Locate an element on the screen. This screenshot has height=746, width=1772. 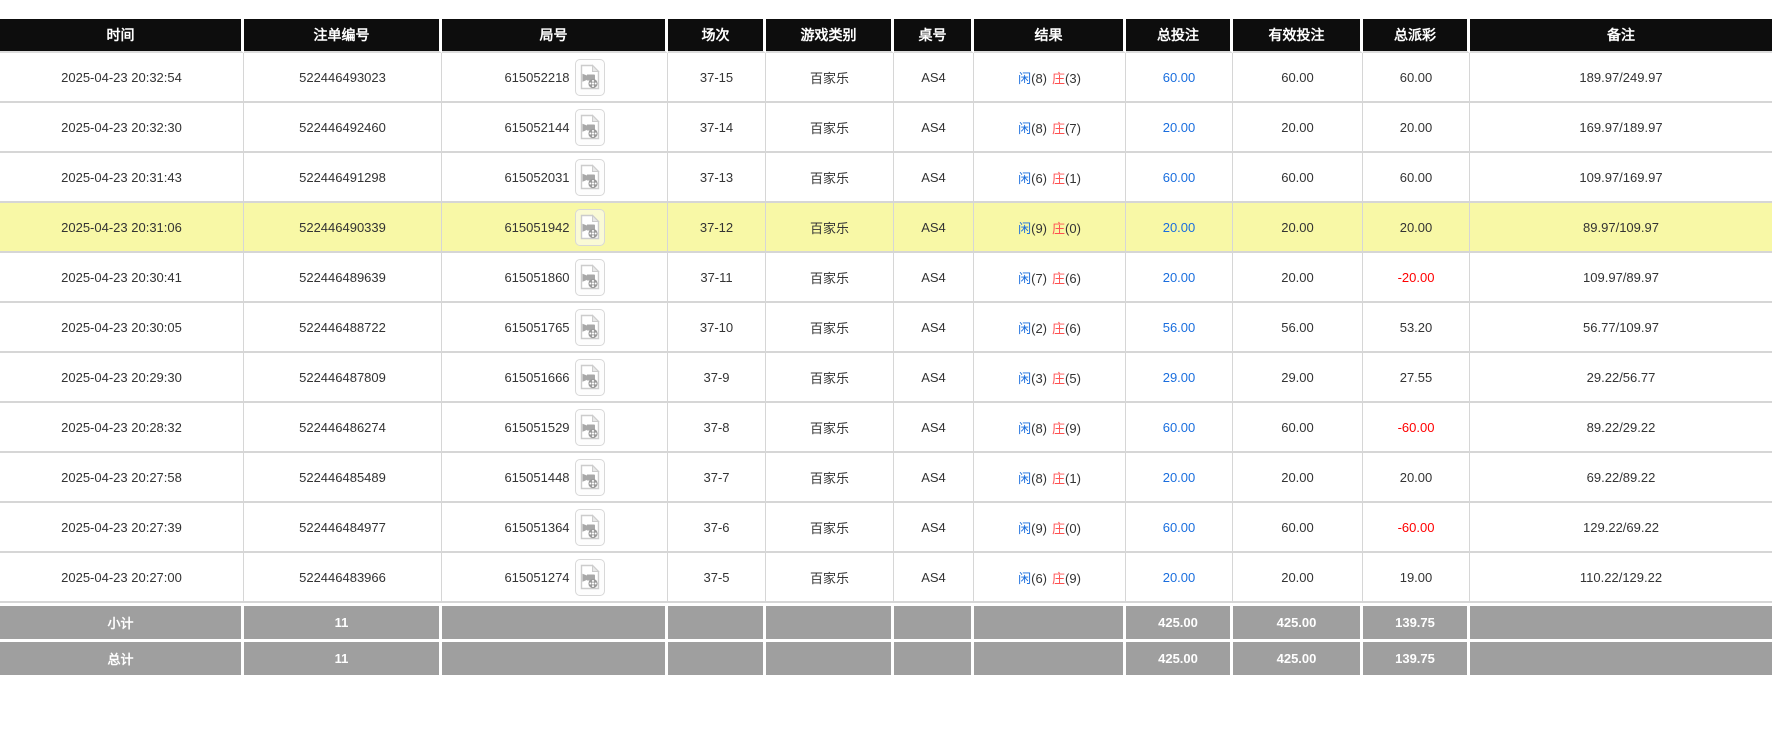
result-player-score: (2) is located at coordinates (1039, 328).